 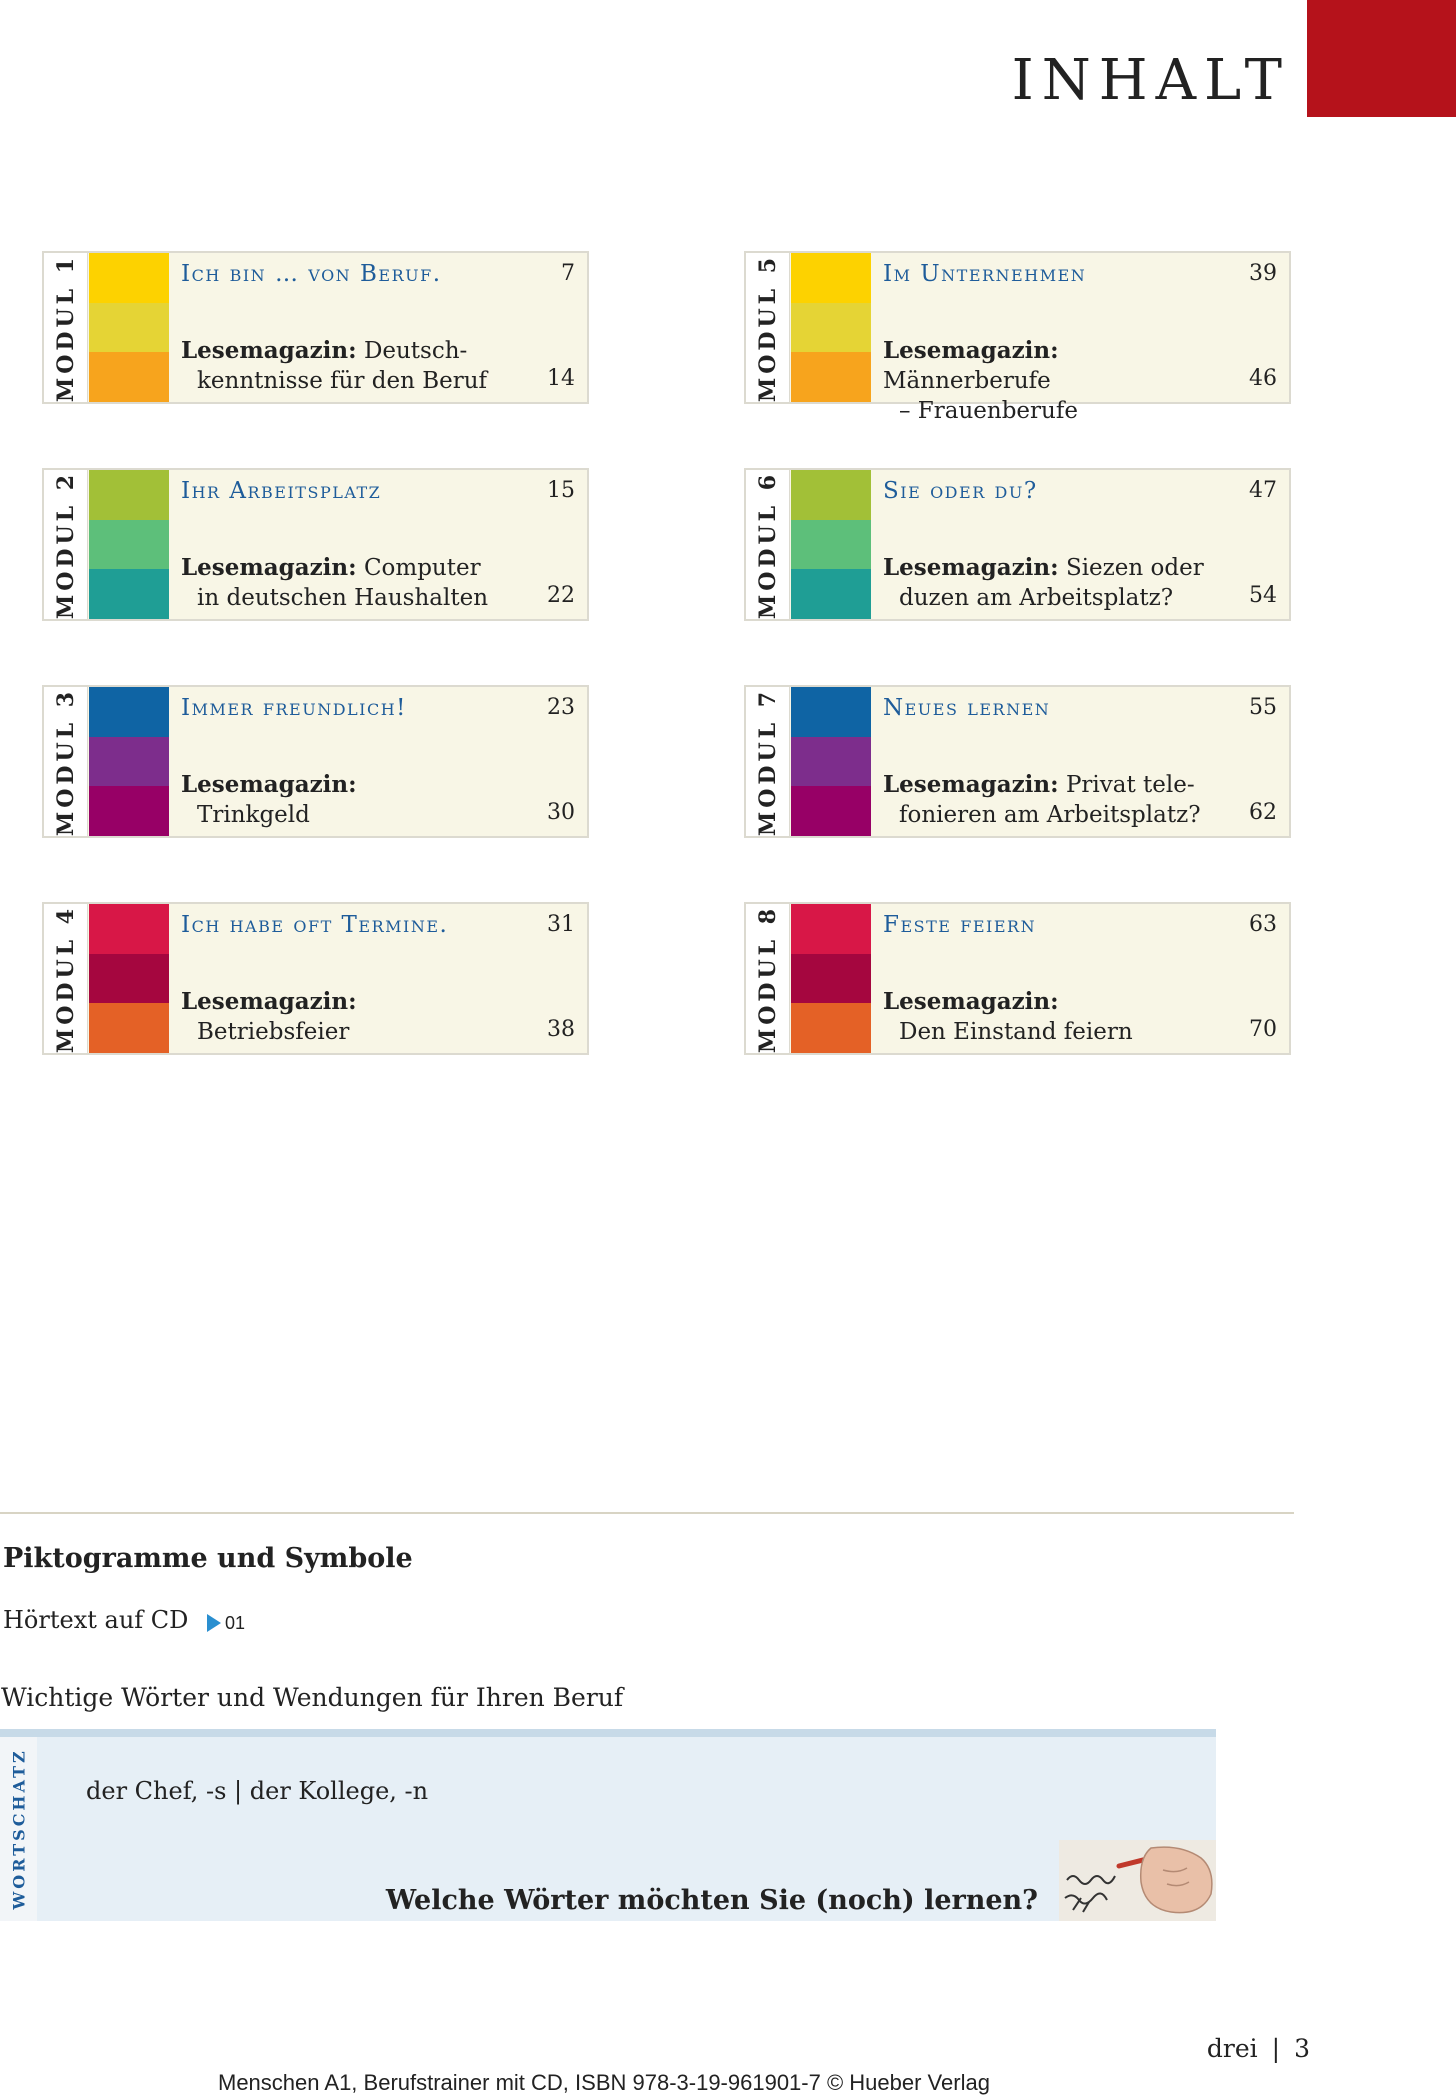 I want to click on modul-topic: Feste feiern, so click(x=959, y=925).